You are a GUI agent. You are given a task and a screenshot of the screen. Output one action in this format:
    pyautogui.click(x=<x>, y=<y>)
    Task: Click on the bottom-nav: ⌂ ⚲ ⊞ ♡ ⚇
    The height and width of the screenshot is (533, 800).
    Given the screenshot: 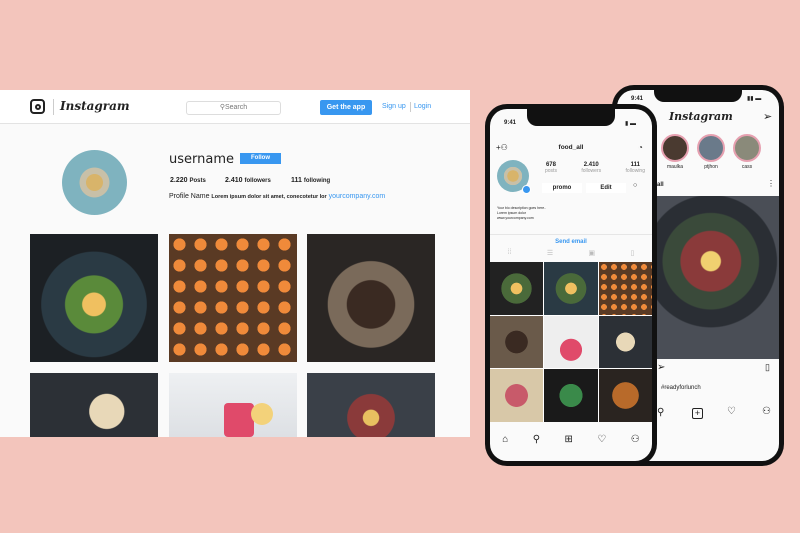 What is the action you would take?
    pyautogui.click(x=571, y=439)
    